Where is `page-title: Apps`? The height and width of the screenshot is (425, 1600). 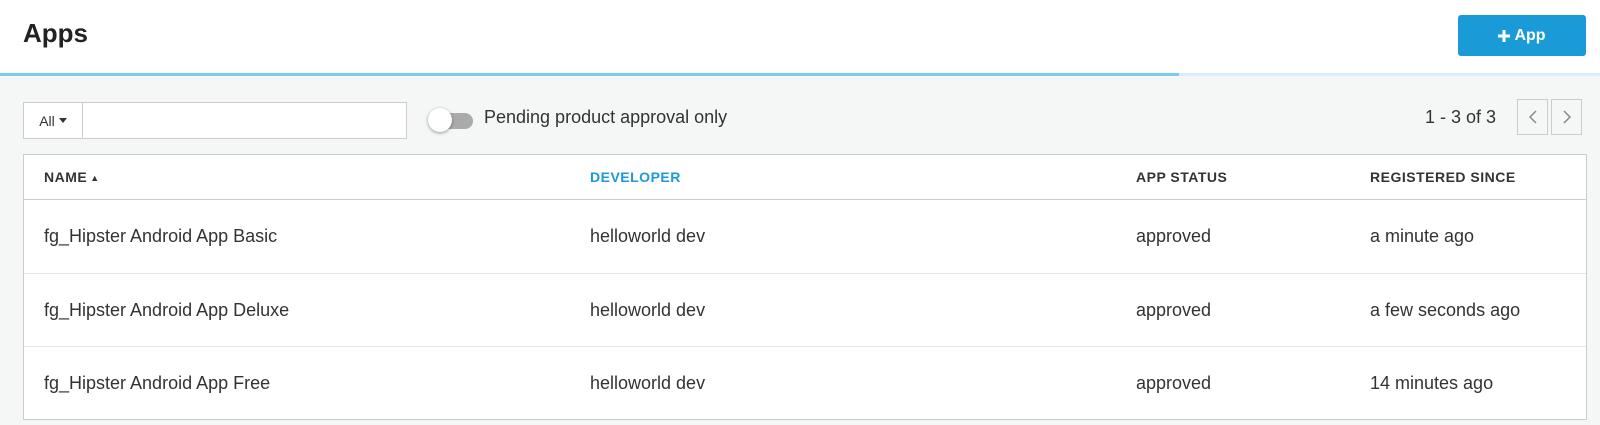 page-title: Apps is located at coordinates (55, 33).